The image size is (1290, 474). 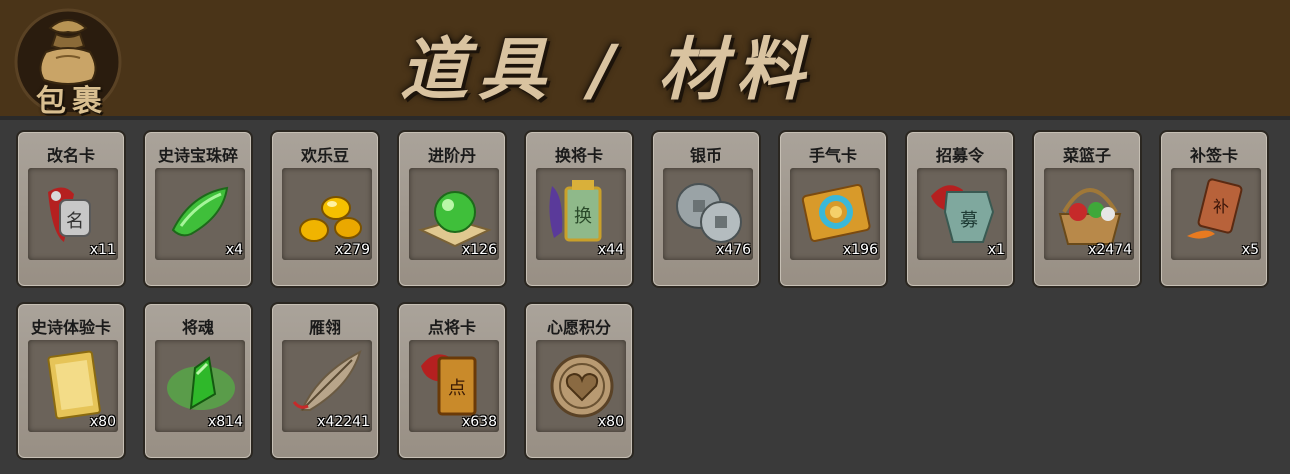 I want to click on svg-text: 补, so click(x=1221, y=206).